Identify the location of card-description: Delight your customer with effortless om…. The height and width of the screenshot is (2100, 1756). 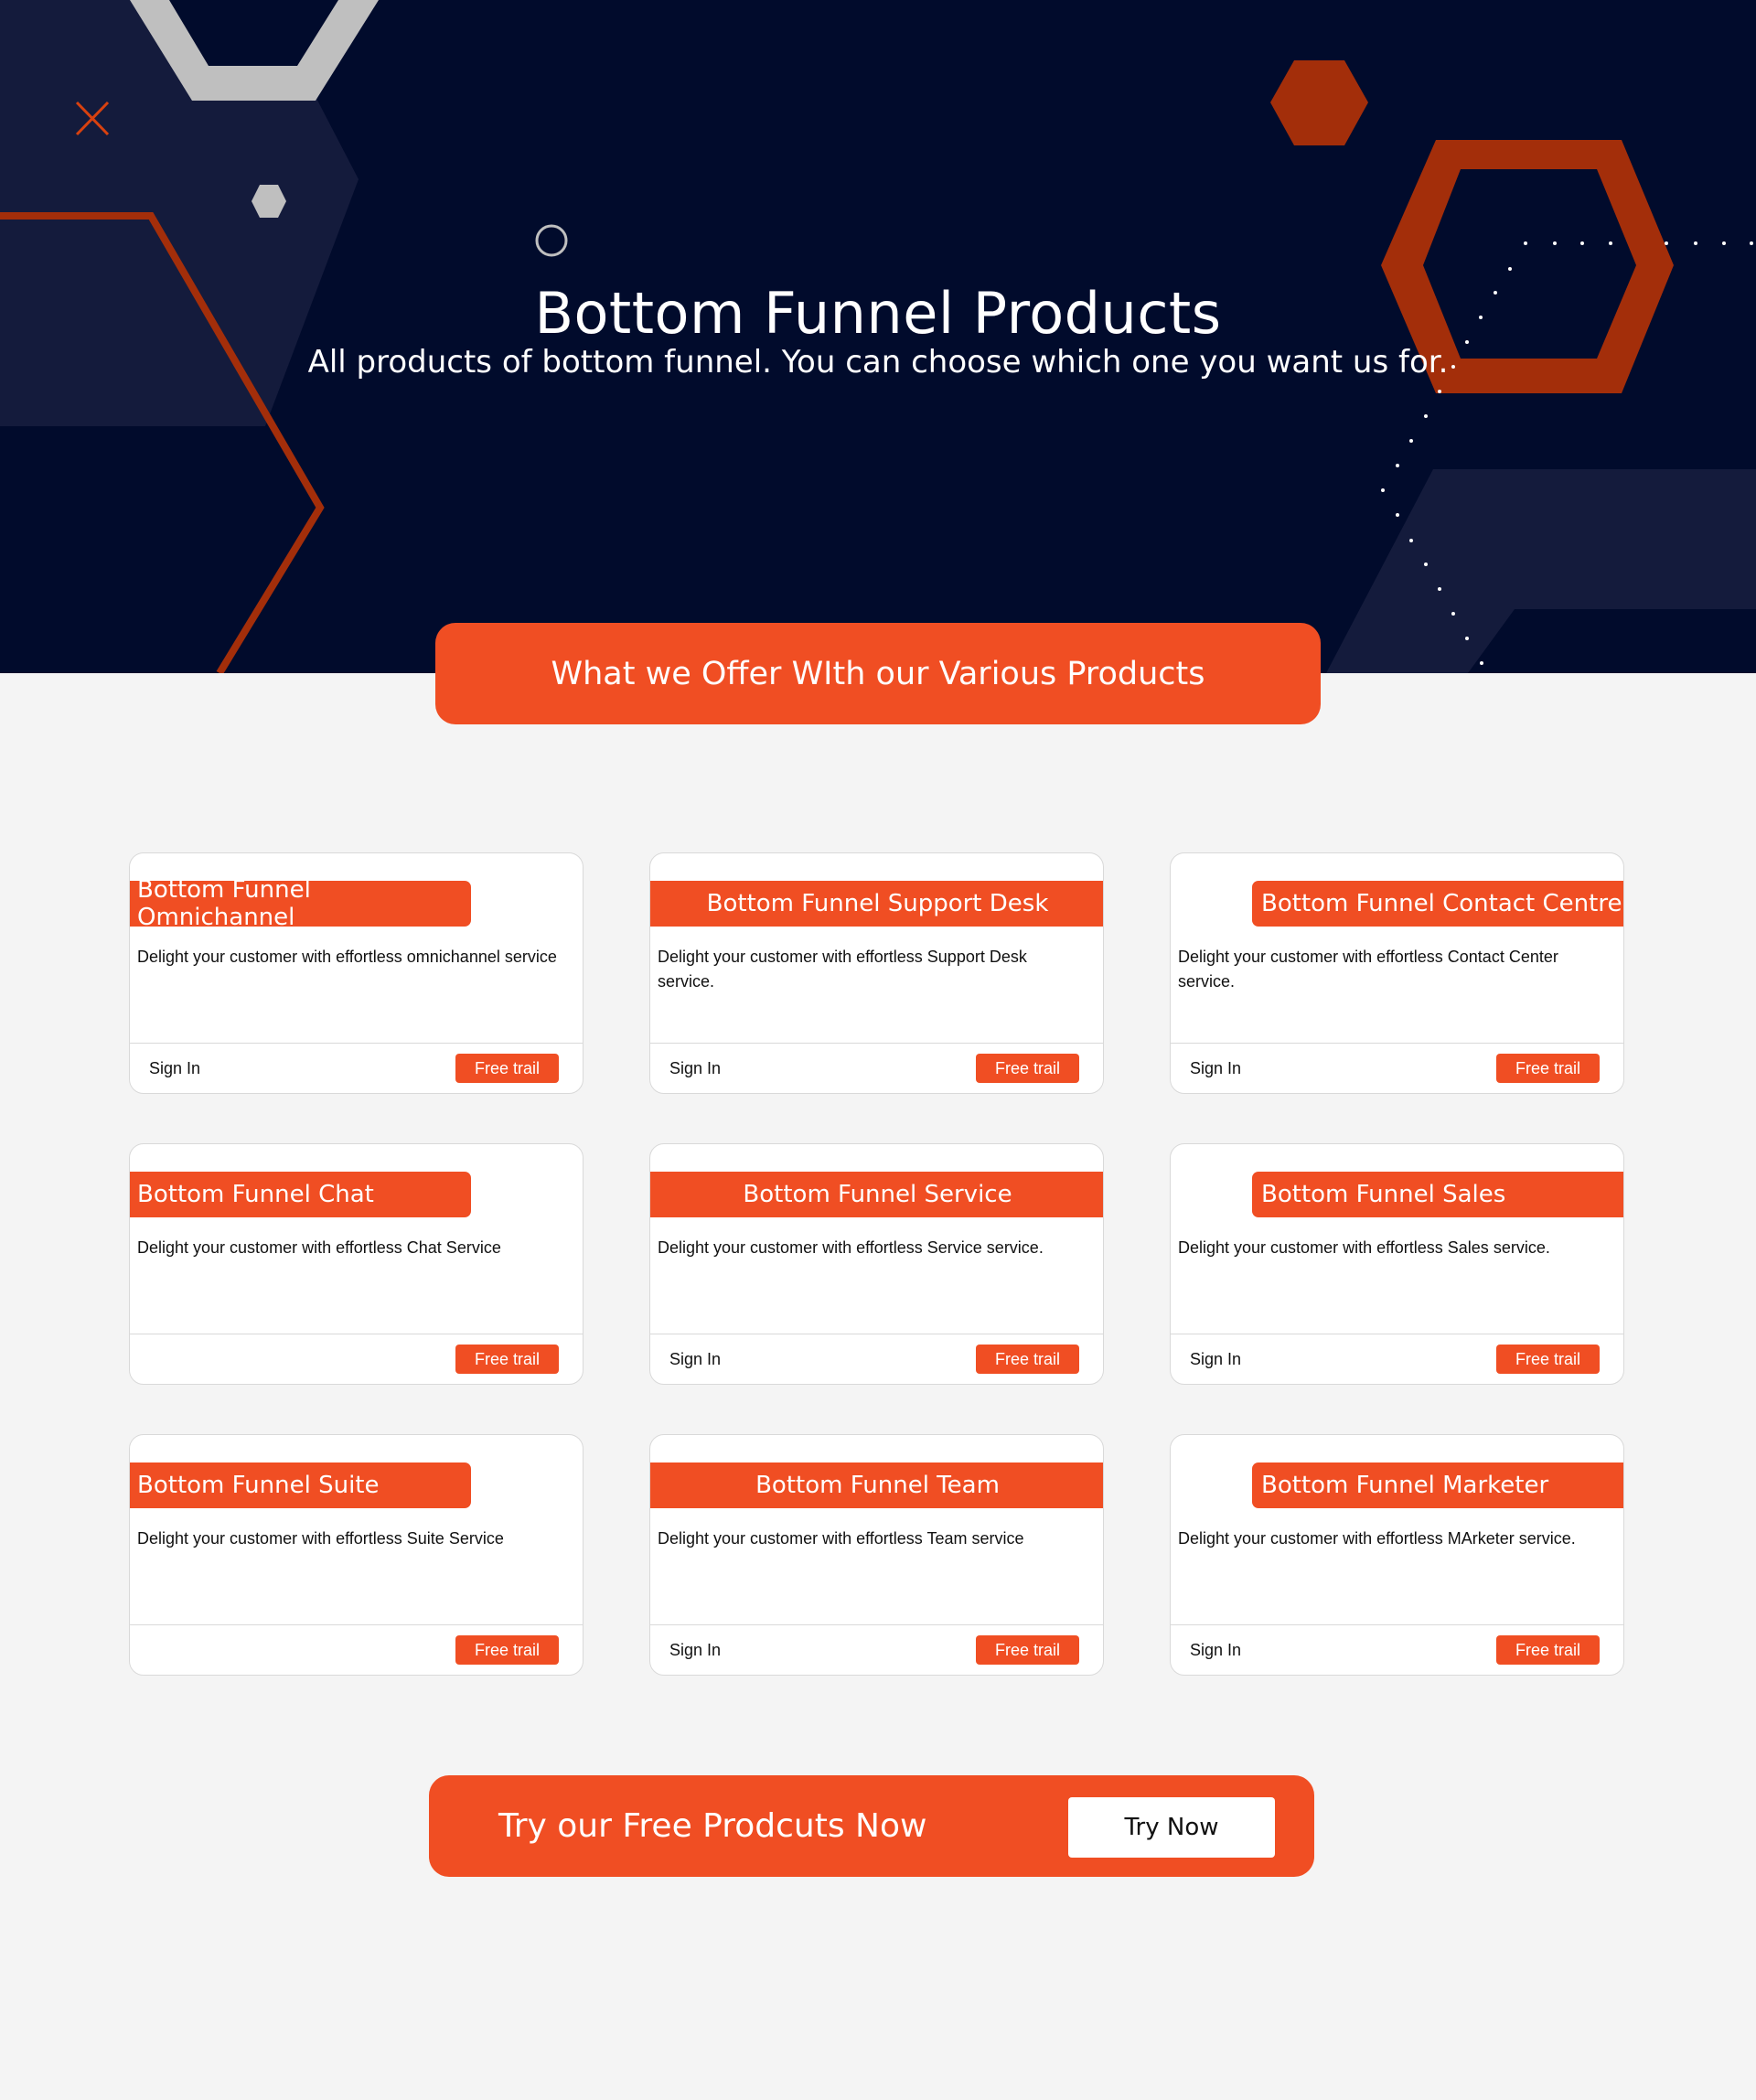
(347, 957).